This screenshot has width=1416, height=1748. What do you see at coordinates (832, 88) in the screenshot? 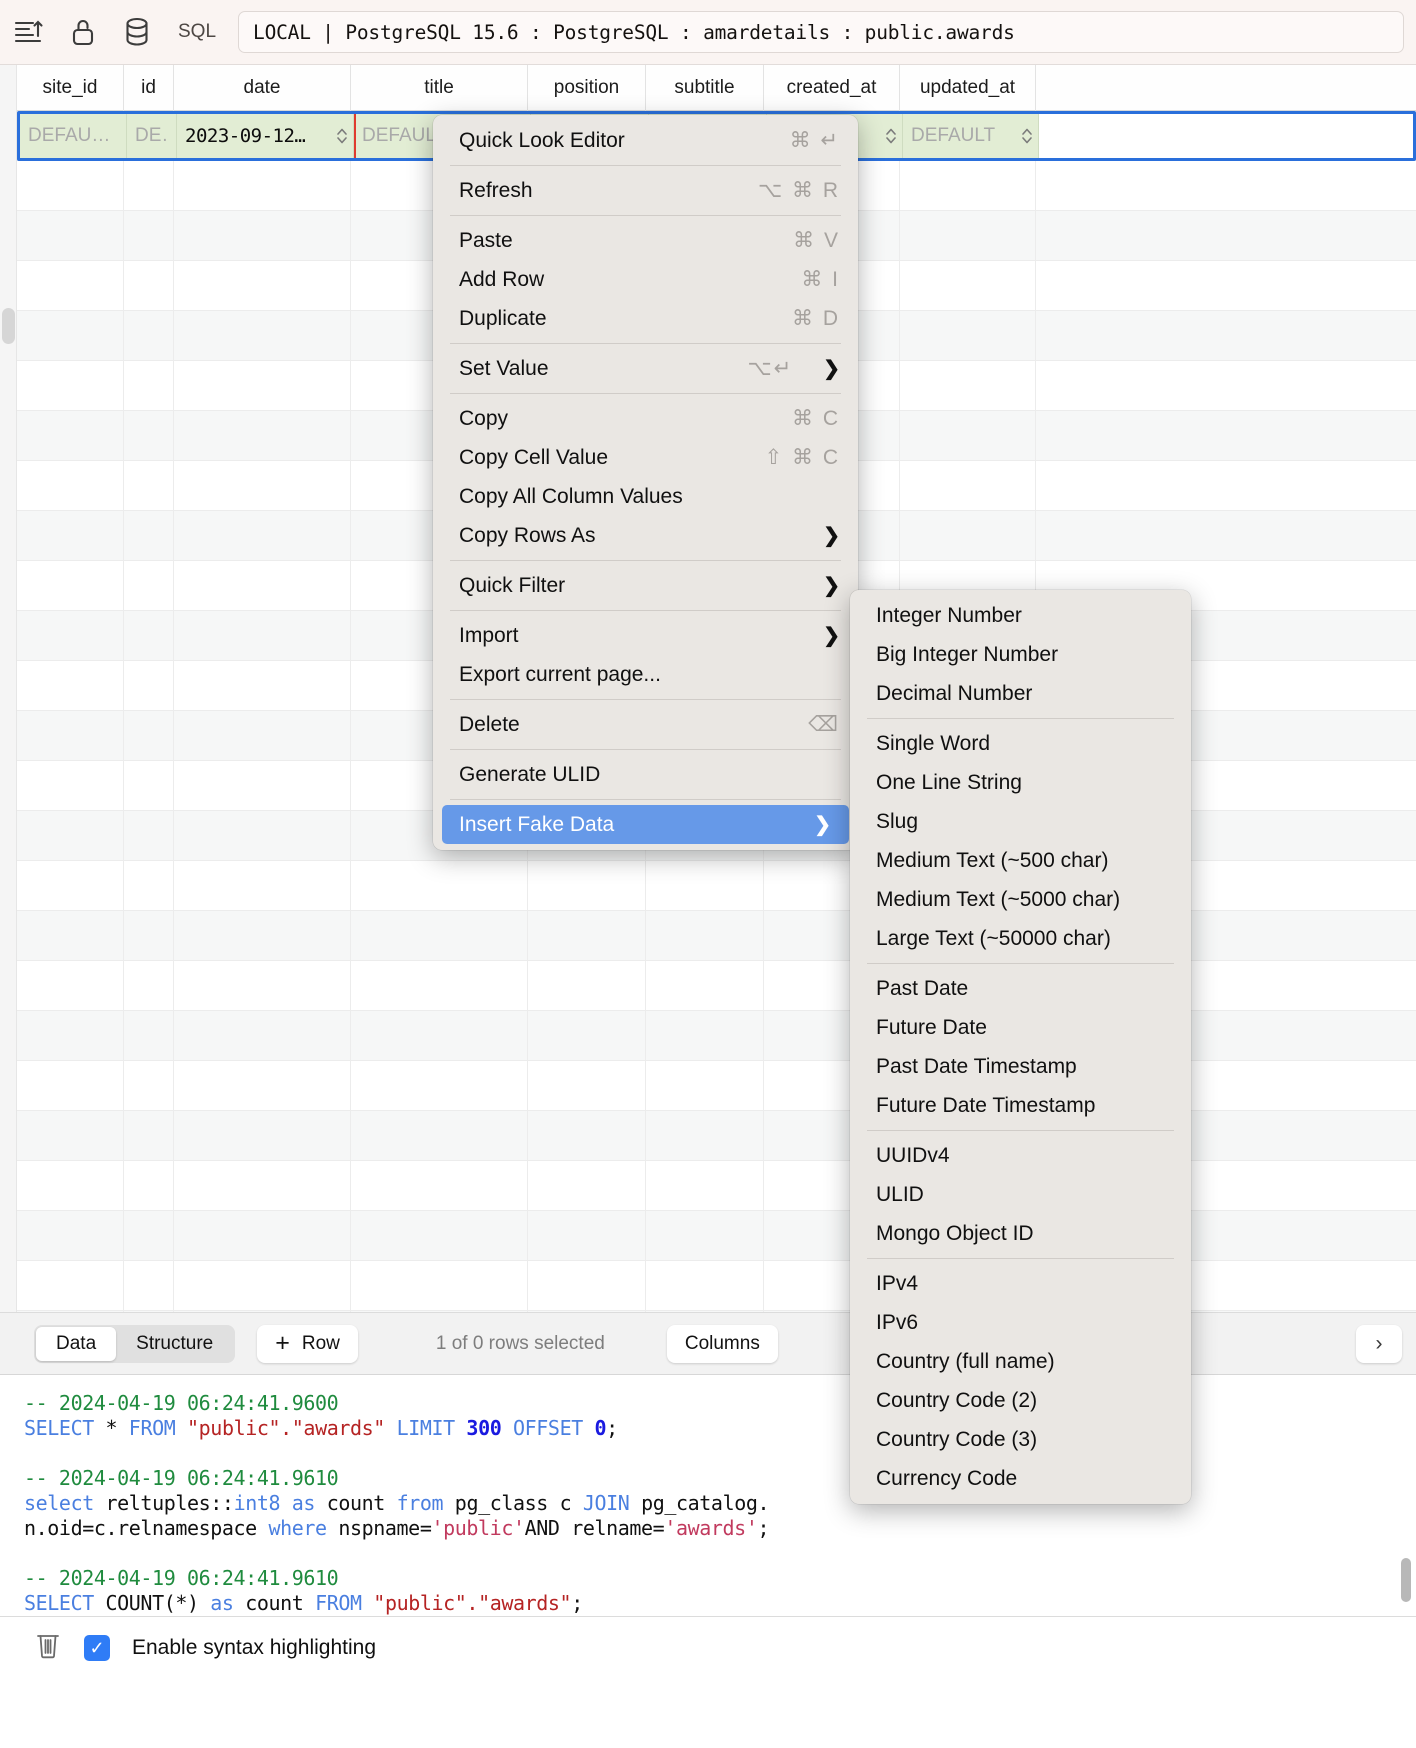
I see `column-header-created_at: created_at` at bounding box center [832, 88].